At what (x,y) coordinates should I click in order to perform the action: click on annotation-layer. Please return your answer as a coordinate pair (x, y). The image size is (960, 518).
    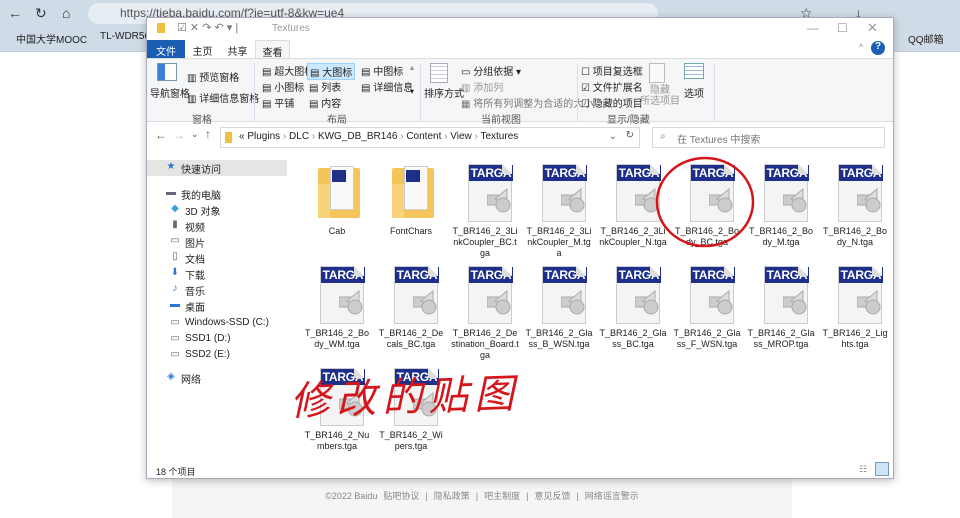
    Looking at the image, I should click on (705, 202).